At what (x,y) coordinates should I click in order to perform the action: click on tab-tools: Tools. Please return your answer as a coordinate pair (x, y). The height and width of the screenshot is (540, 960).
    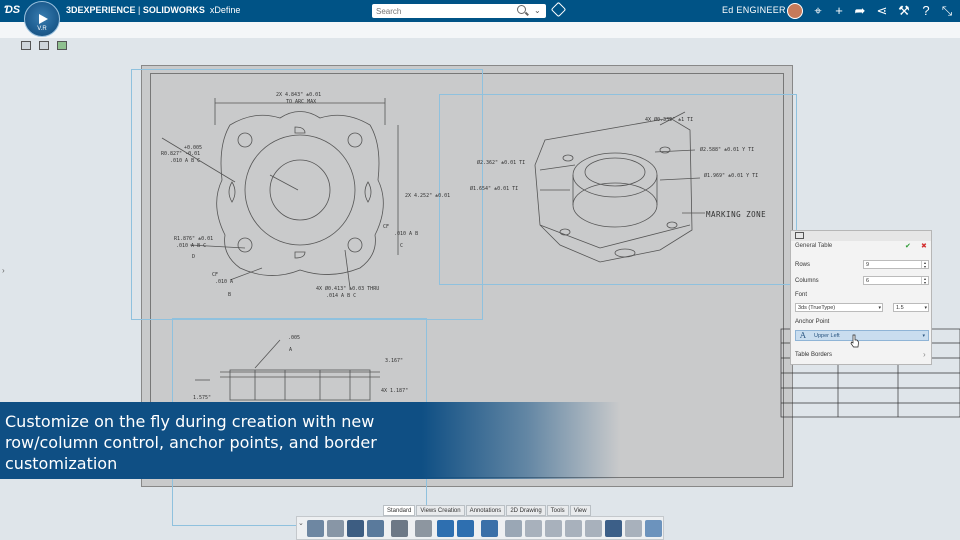
    Looking at the image, I should click on (557, 510).